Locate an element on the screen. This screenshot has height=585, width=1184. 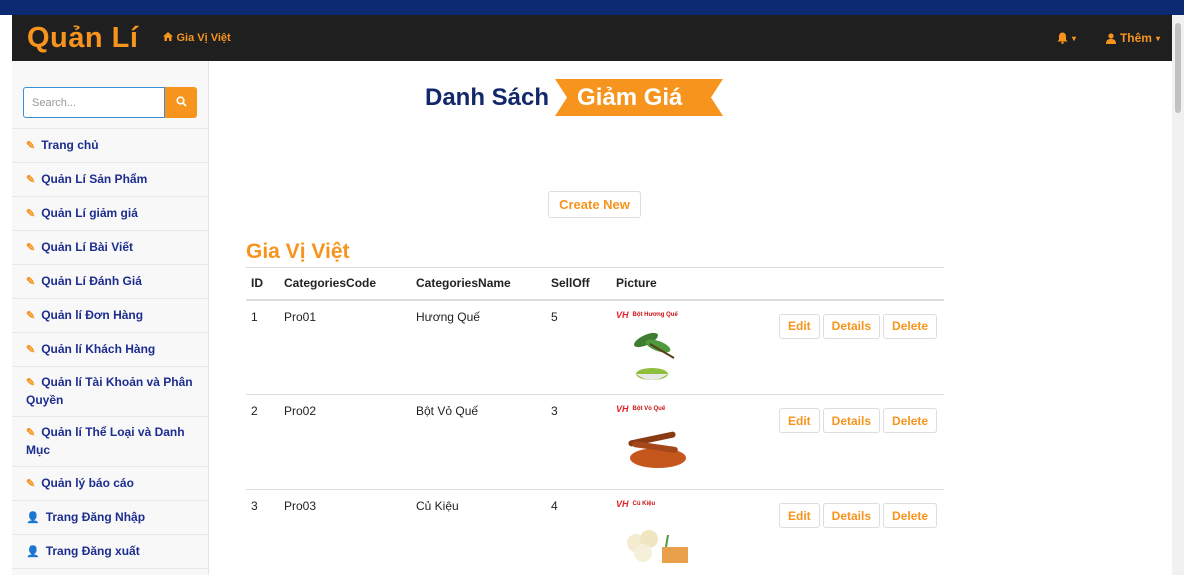
home-link: Gia Vị Việt is located at coordinates (197, 38).